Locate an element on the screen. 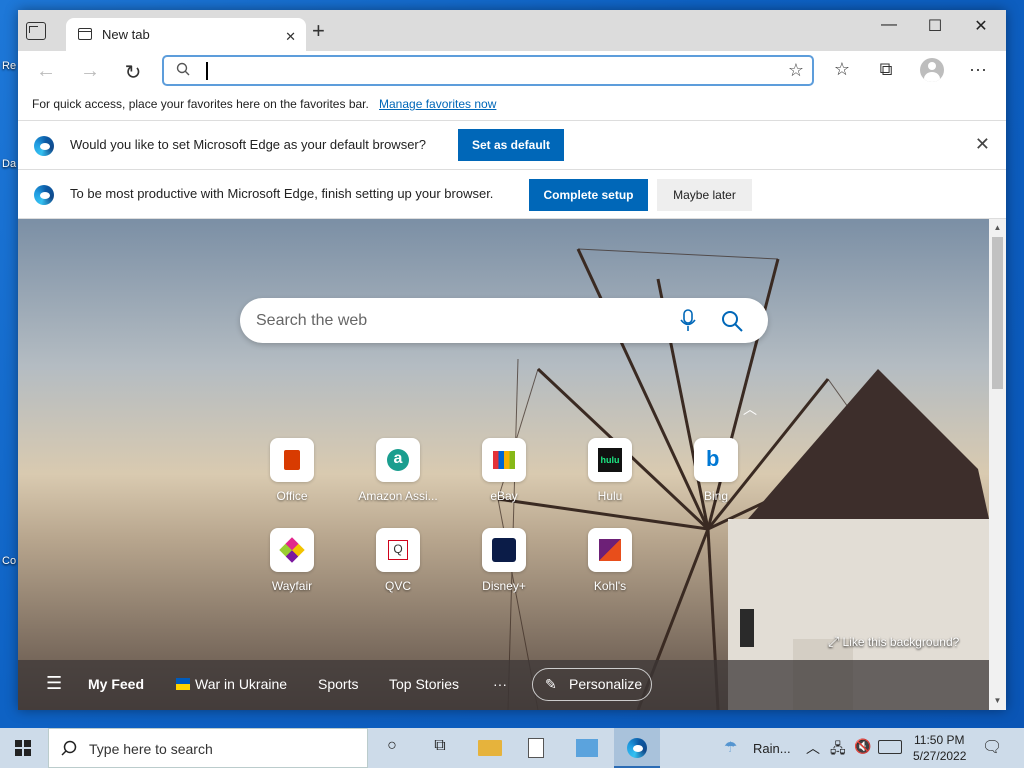 Image resolution: width=1024 pixels, height=768 pixels. web-search-box: Search the web is located at coordinates (504, 320).